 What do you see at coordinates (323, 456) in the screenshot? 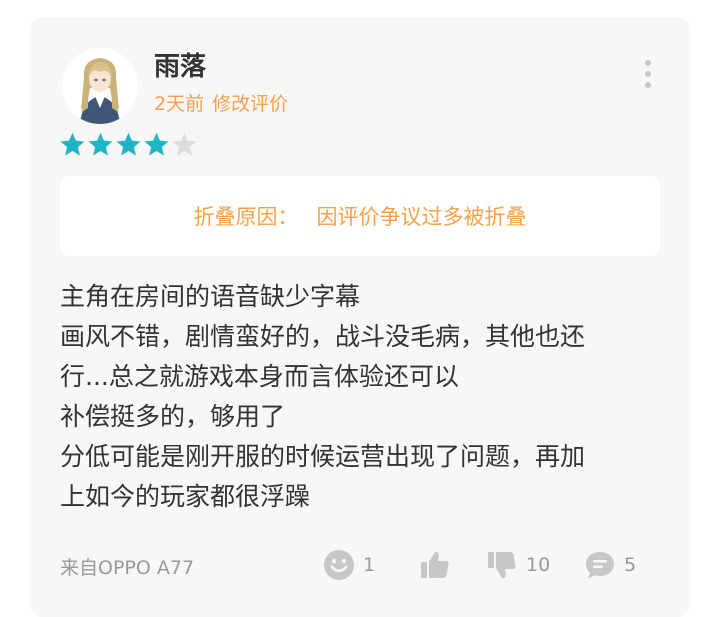
I see `review-body-line: 分低可能是刚开服的时候运营出现了问题，再加` at bounding box center [323, 456].